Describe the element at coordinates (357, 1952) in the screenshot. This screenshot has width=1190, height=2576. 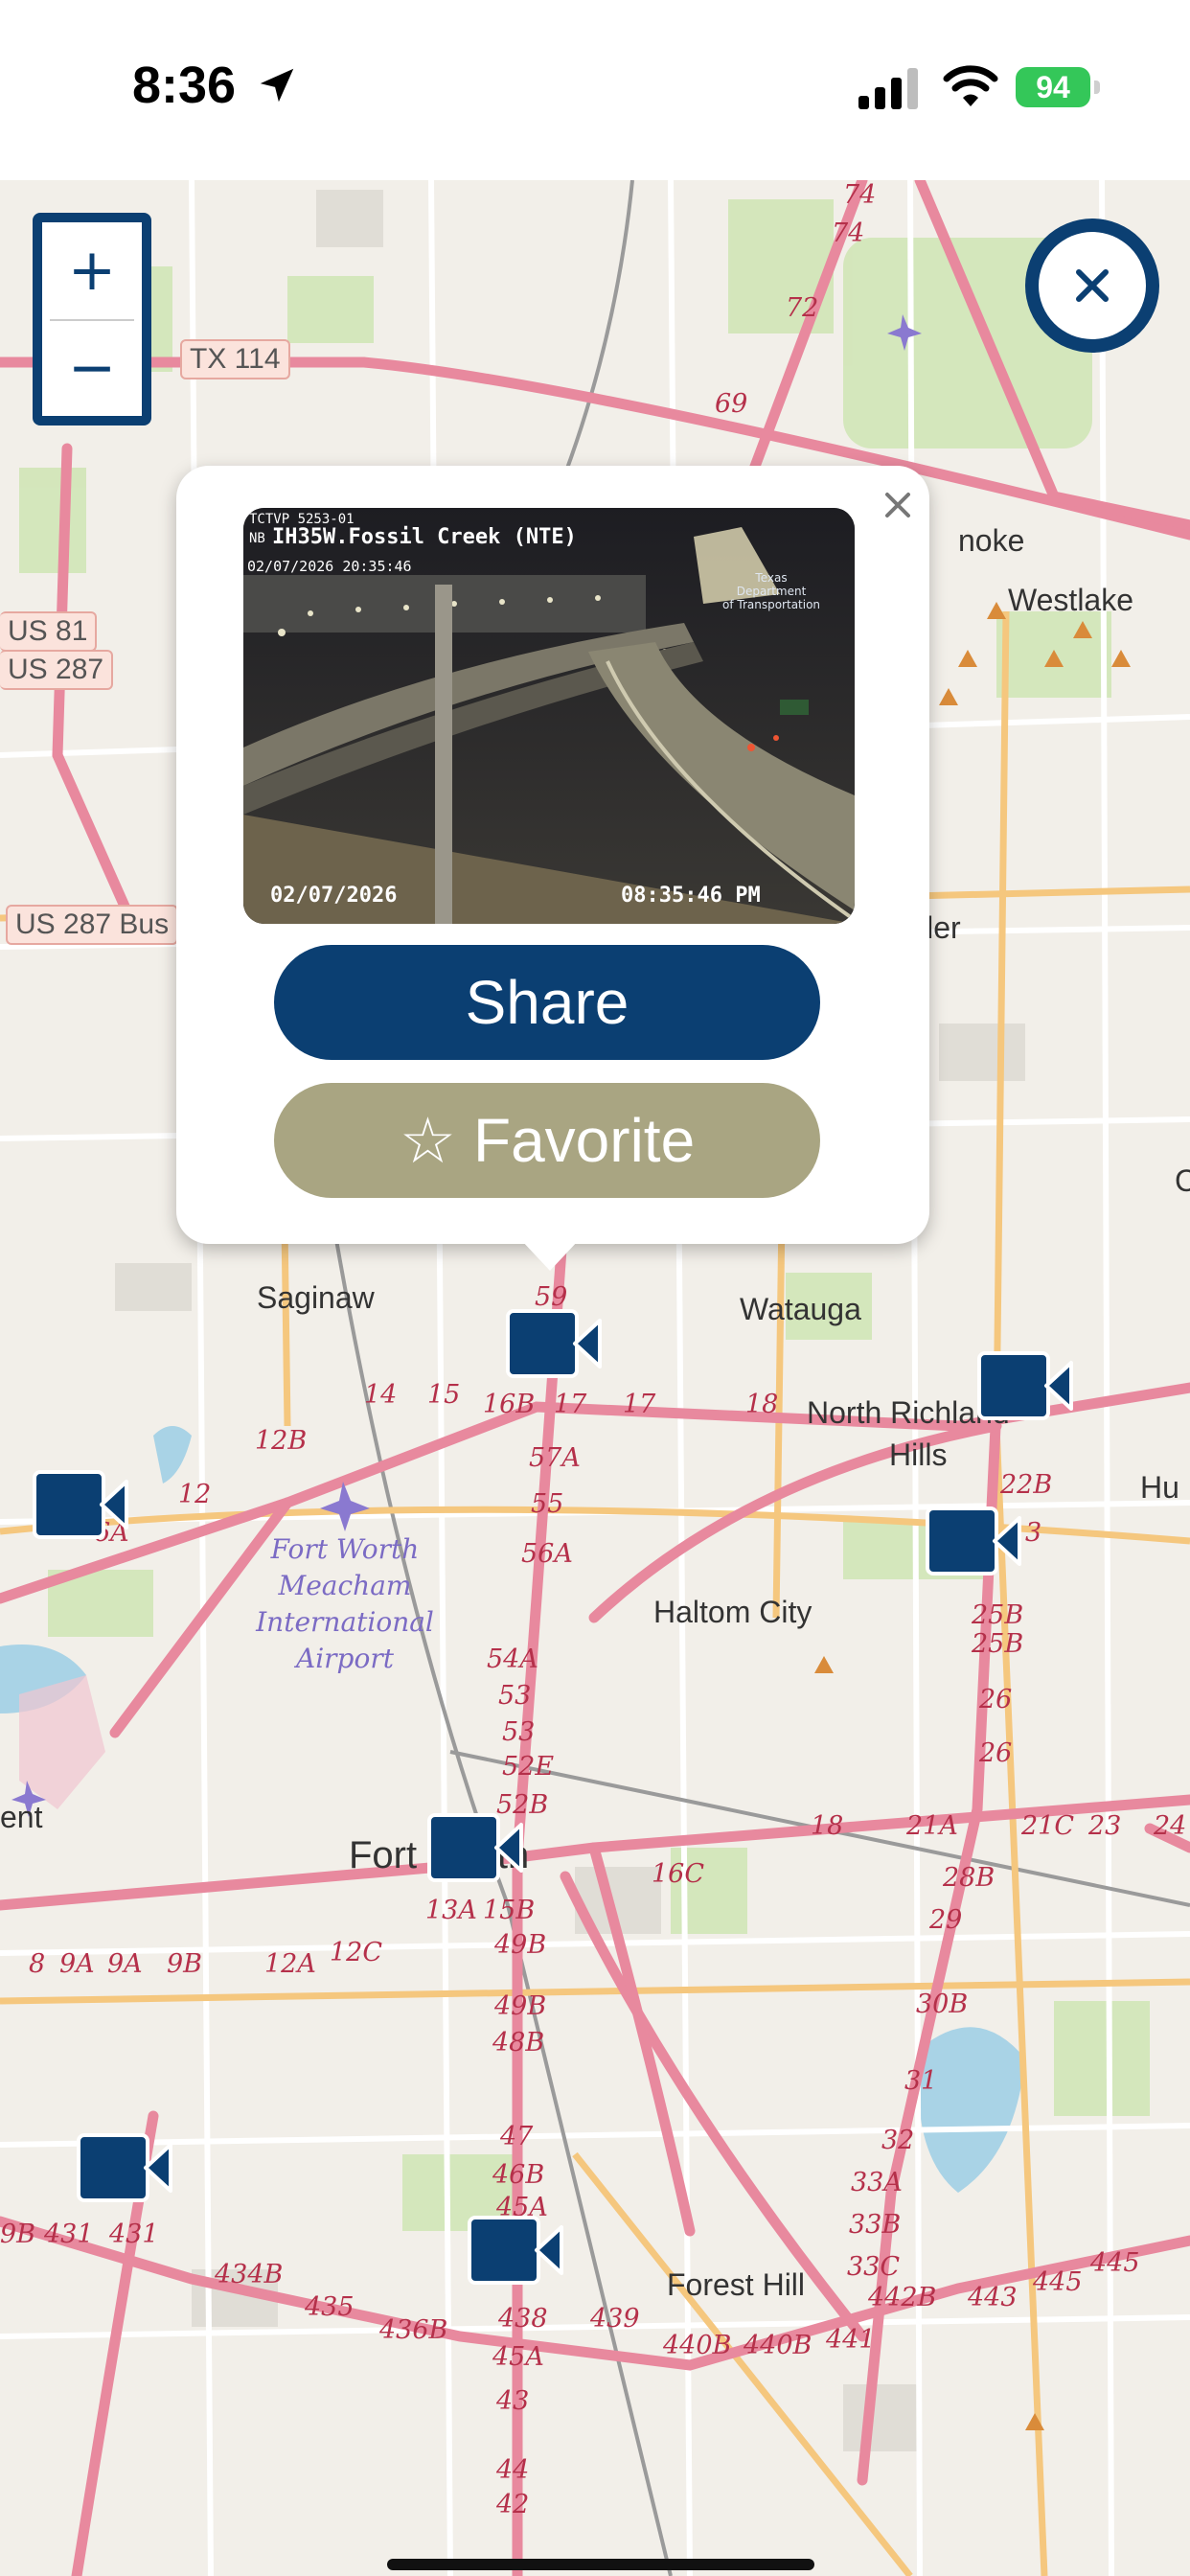
I see `exit-label: 12C` at that location.